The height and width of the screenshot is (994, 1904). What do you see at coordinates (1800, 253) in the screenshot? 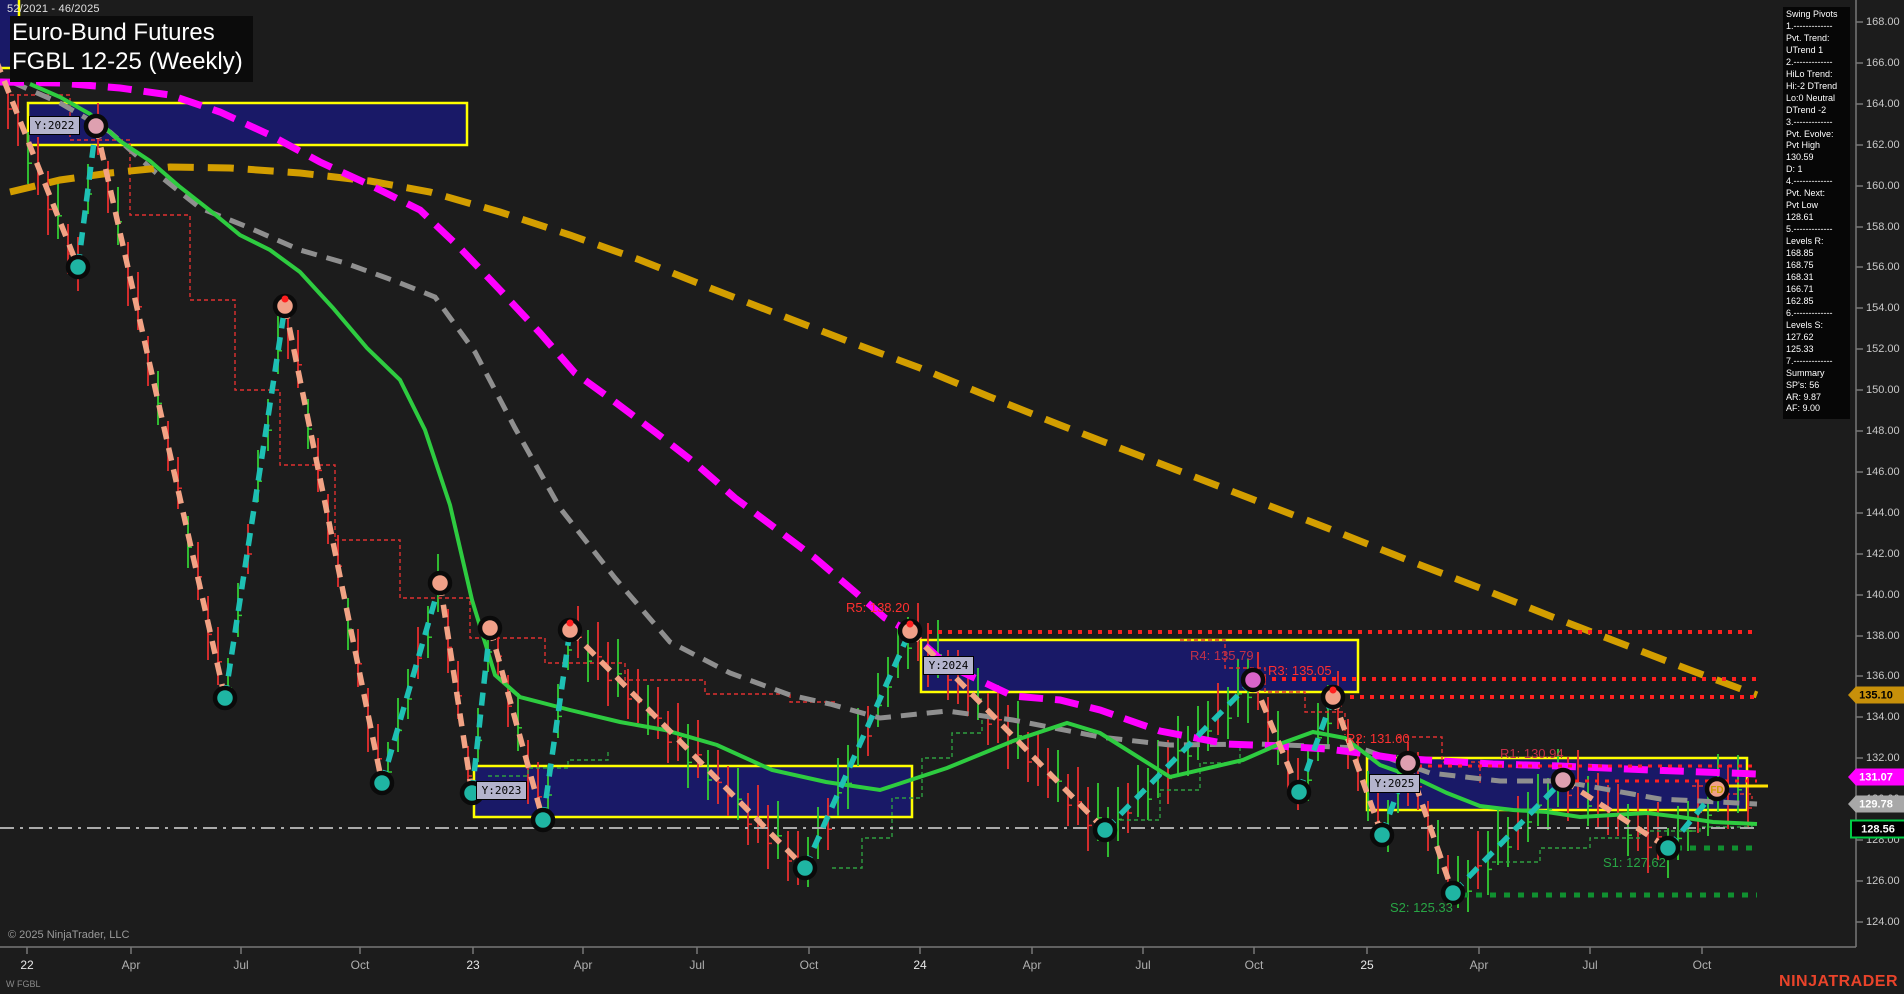
I see `swing-pivots-panel-line: 168.85` at bounding box center [1800, 253].